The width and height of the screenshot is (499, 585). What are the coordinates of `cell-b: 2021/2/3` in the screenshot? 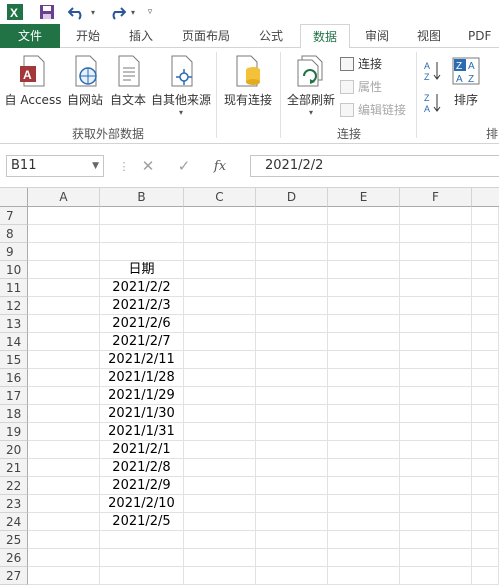 It's located at (142, 306).